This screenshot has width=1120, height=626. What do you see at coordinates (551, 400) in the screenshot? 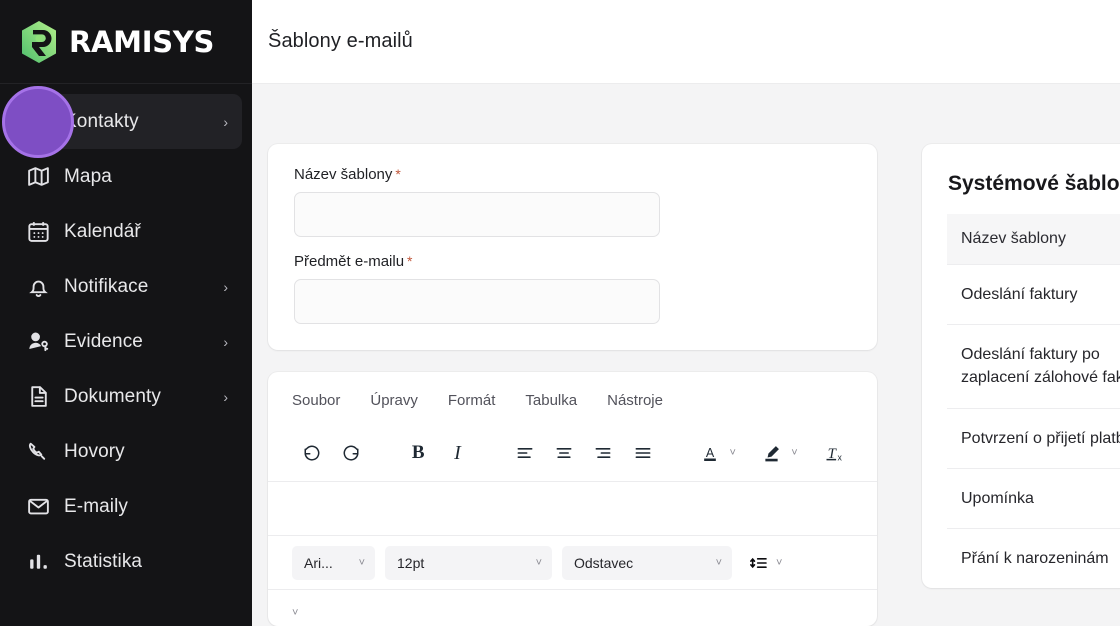
I see `editor-menu-tabulka: Tabulka` at bounding box center [551, 400].